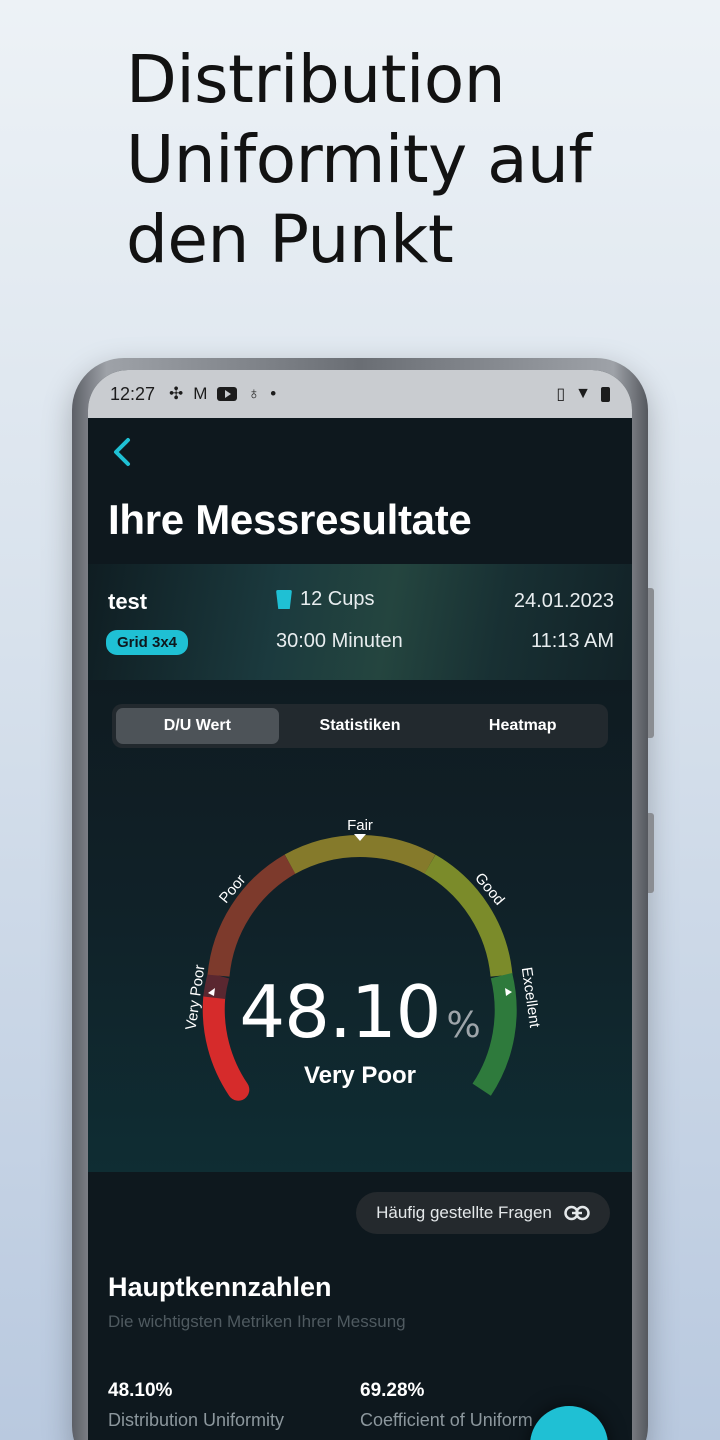  I want to click on youtube-icon, so click(227, 394).